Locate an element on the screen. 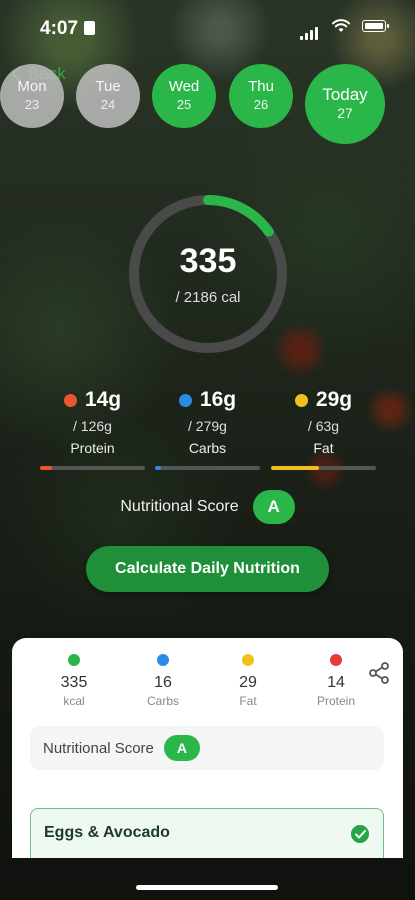 This screenshot has width=415, height=900. day-name: Tue is located at coordinates (108, 86).